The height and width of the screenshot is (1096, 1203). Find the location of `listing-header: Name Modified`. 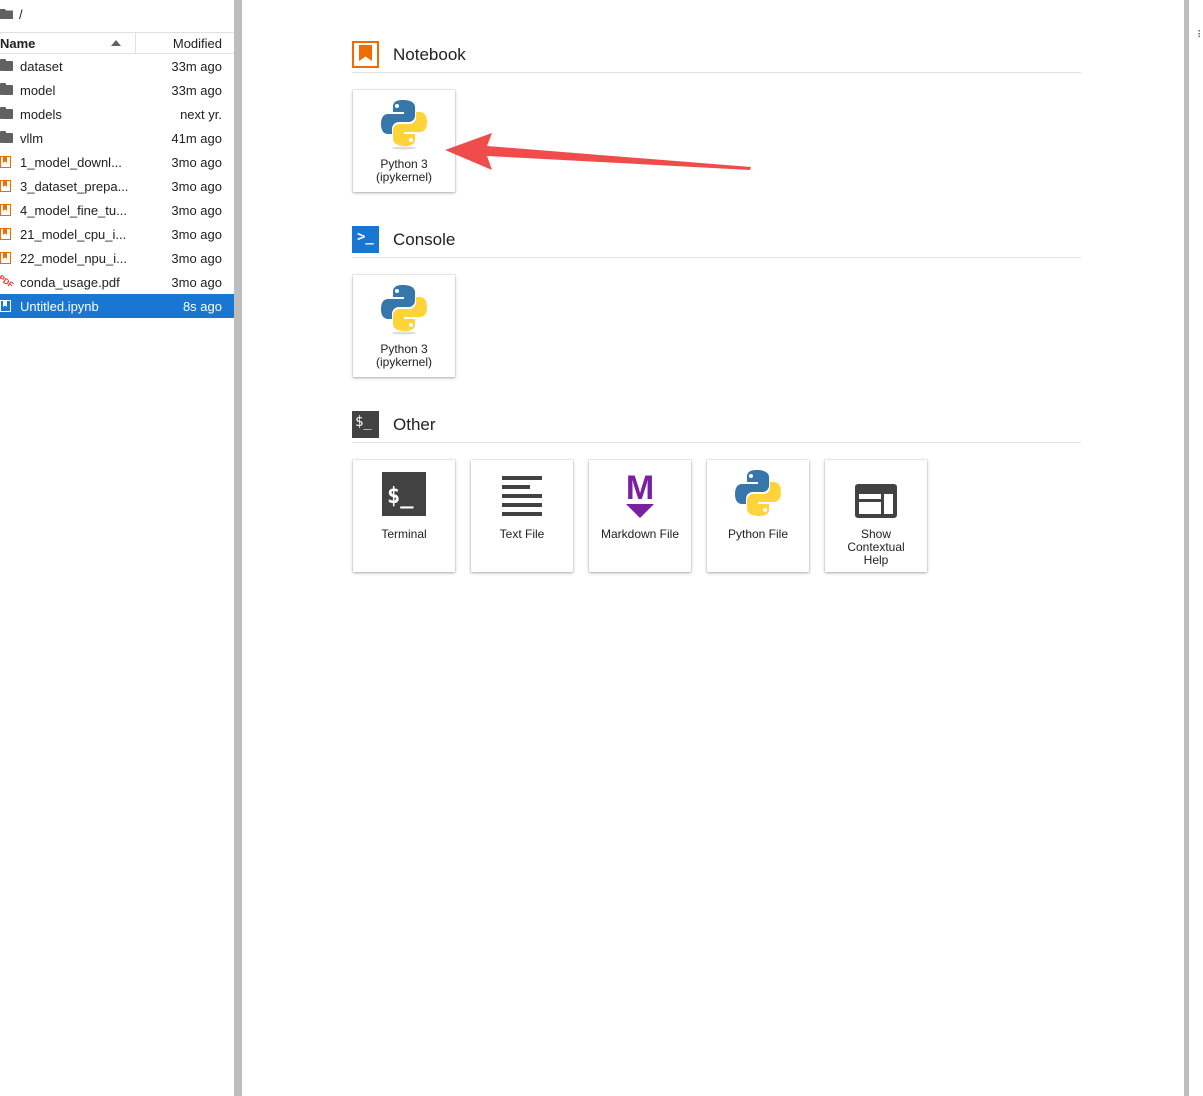

listing-header: Name Modified is located at coordinates (117, 43).